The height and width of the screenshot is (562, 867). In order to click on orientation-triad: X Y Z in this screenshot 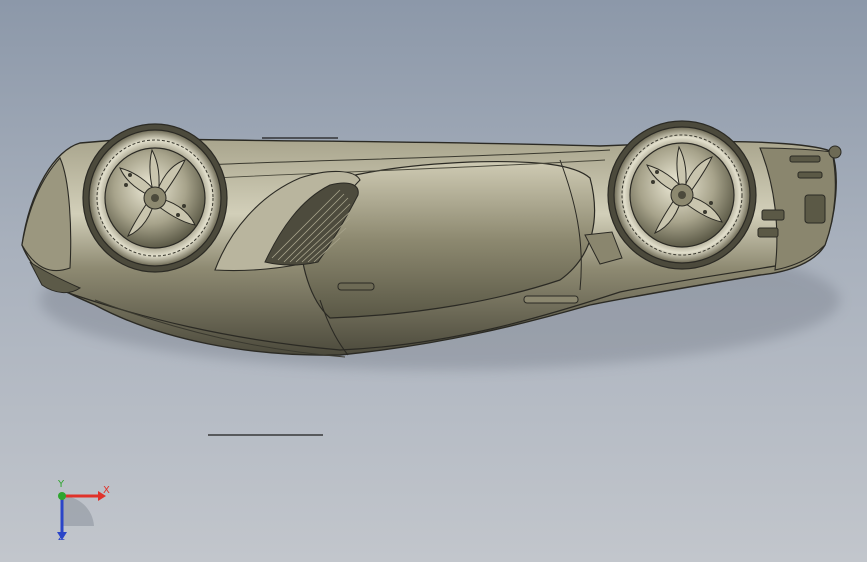, I will do `click(80, 513)`.